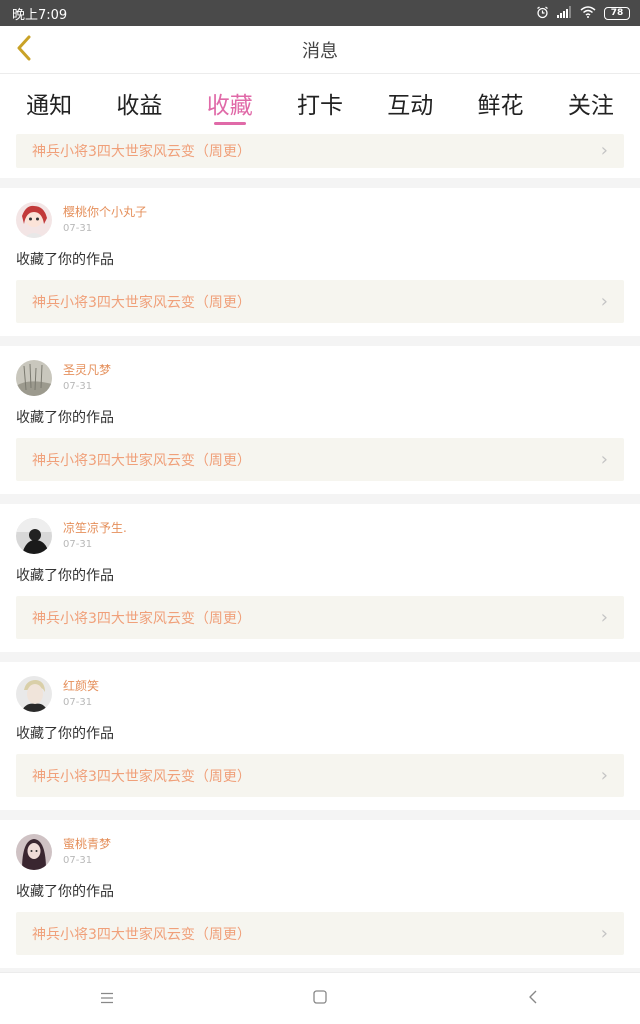 This screenshot has width=640, height=1024. I want to click on status-bar: 晚上7:09 78, so click(320, 13).